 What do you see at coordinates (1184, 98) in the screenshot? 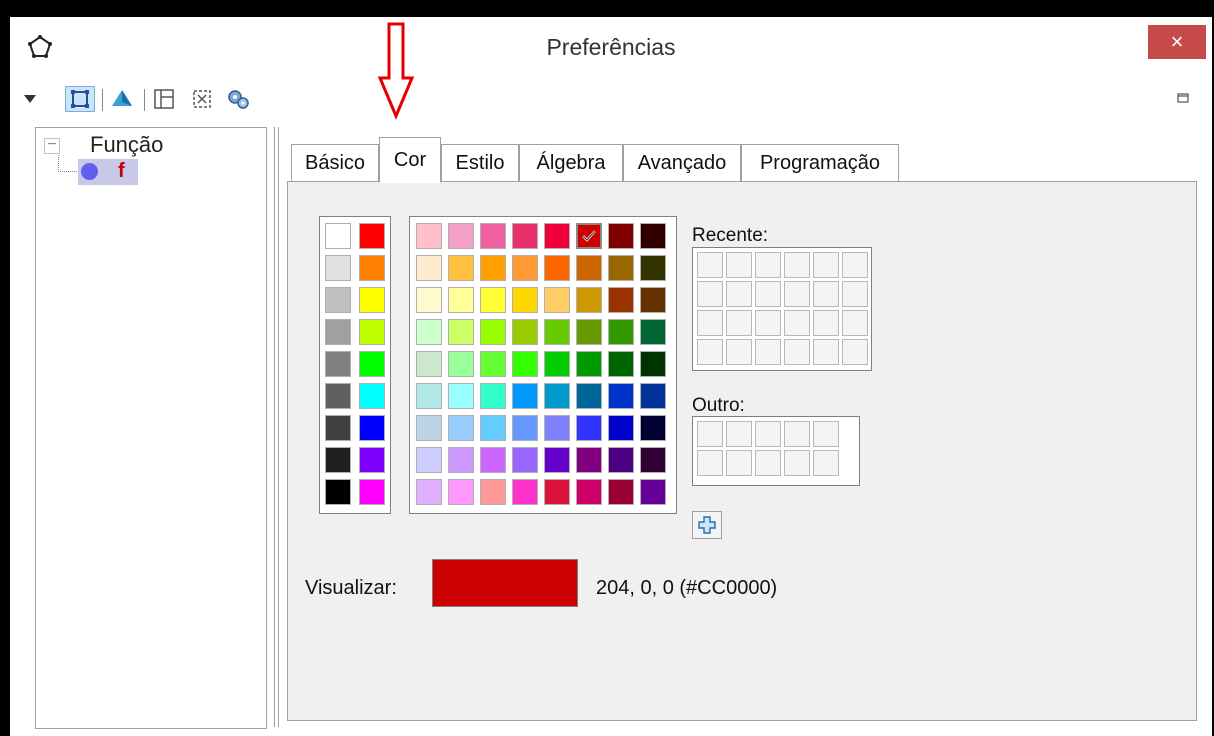
I see `maximize-icon` at bounding box center [1184, 98].